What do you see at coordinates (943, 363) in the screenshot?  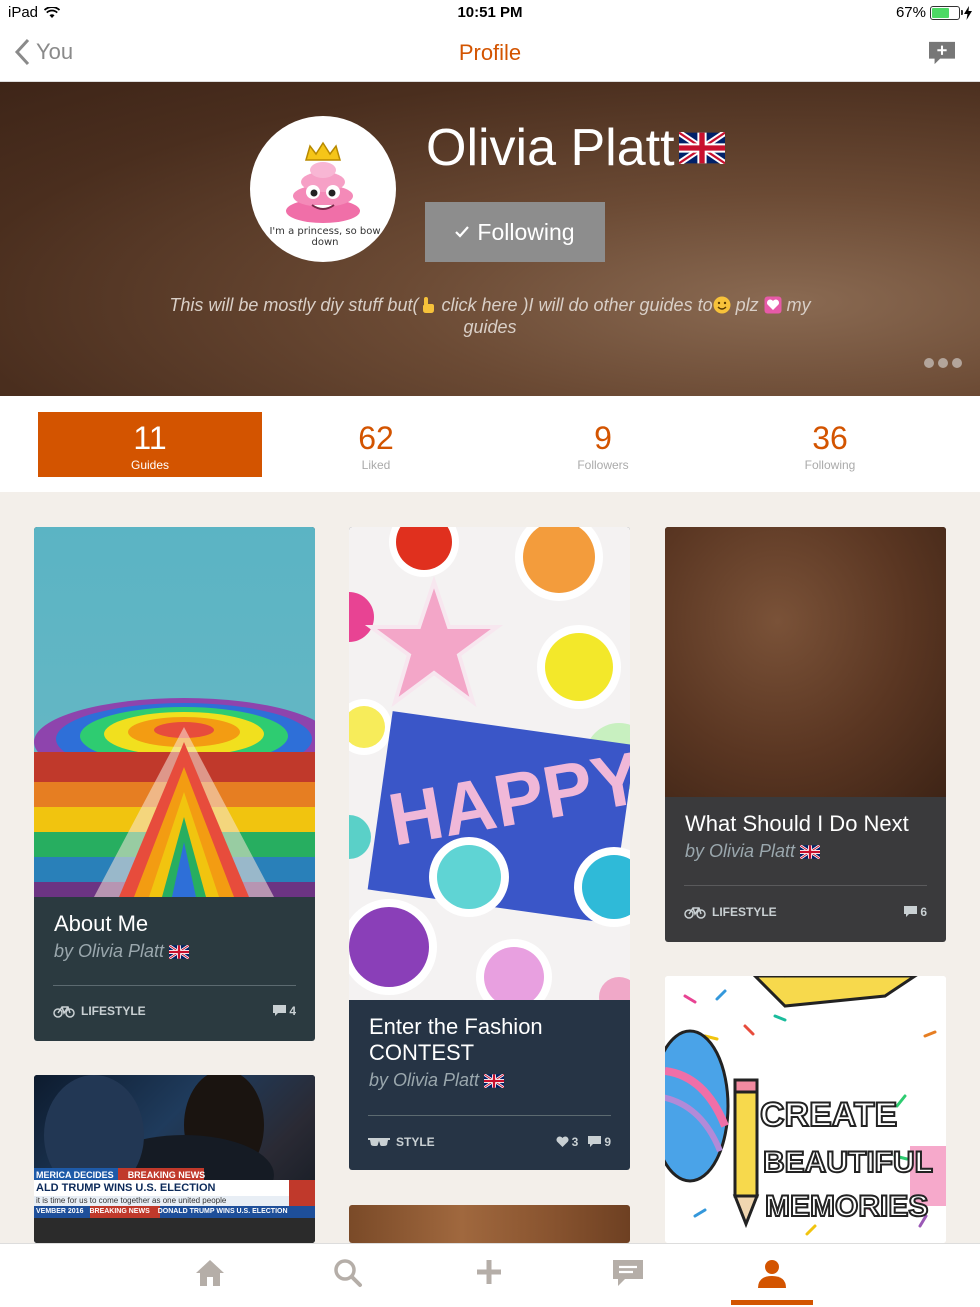 I see `more-options-button` at bounding box center [943, 363].